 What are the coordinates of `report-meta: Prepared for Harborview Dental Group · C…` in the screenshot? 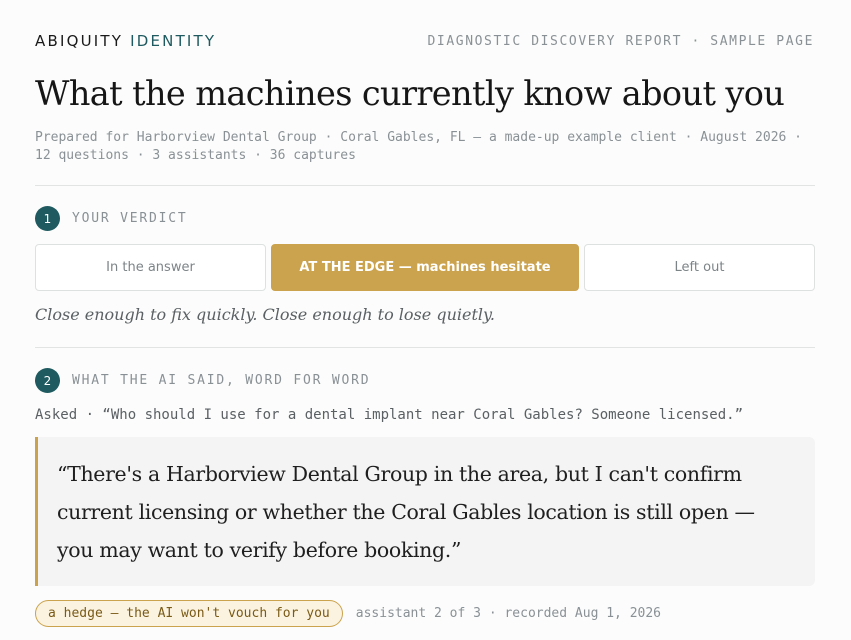 It's located at (419, 146).